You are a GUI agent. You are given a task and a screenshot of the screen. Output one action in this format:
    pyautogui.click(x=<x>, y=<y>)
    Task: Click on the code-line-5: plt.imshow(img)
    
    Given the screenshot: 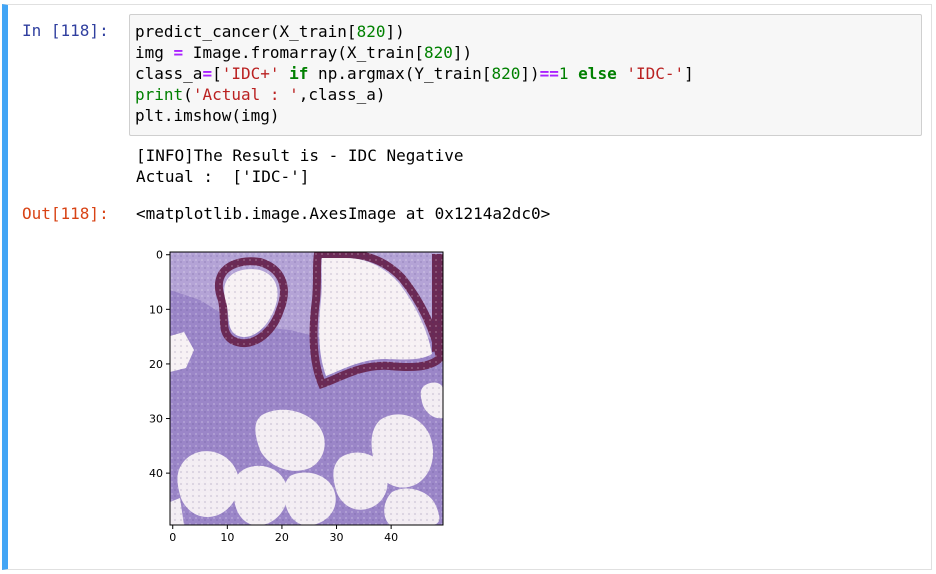 What is the action you would take?
    pyautogui.click(x=207, y=115)
    